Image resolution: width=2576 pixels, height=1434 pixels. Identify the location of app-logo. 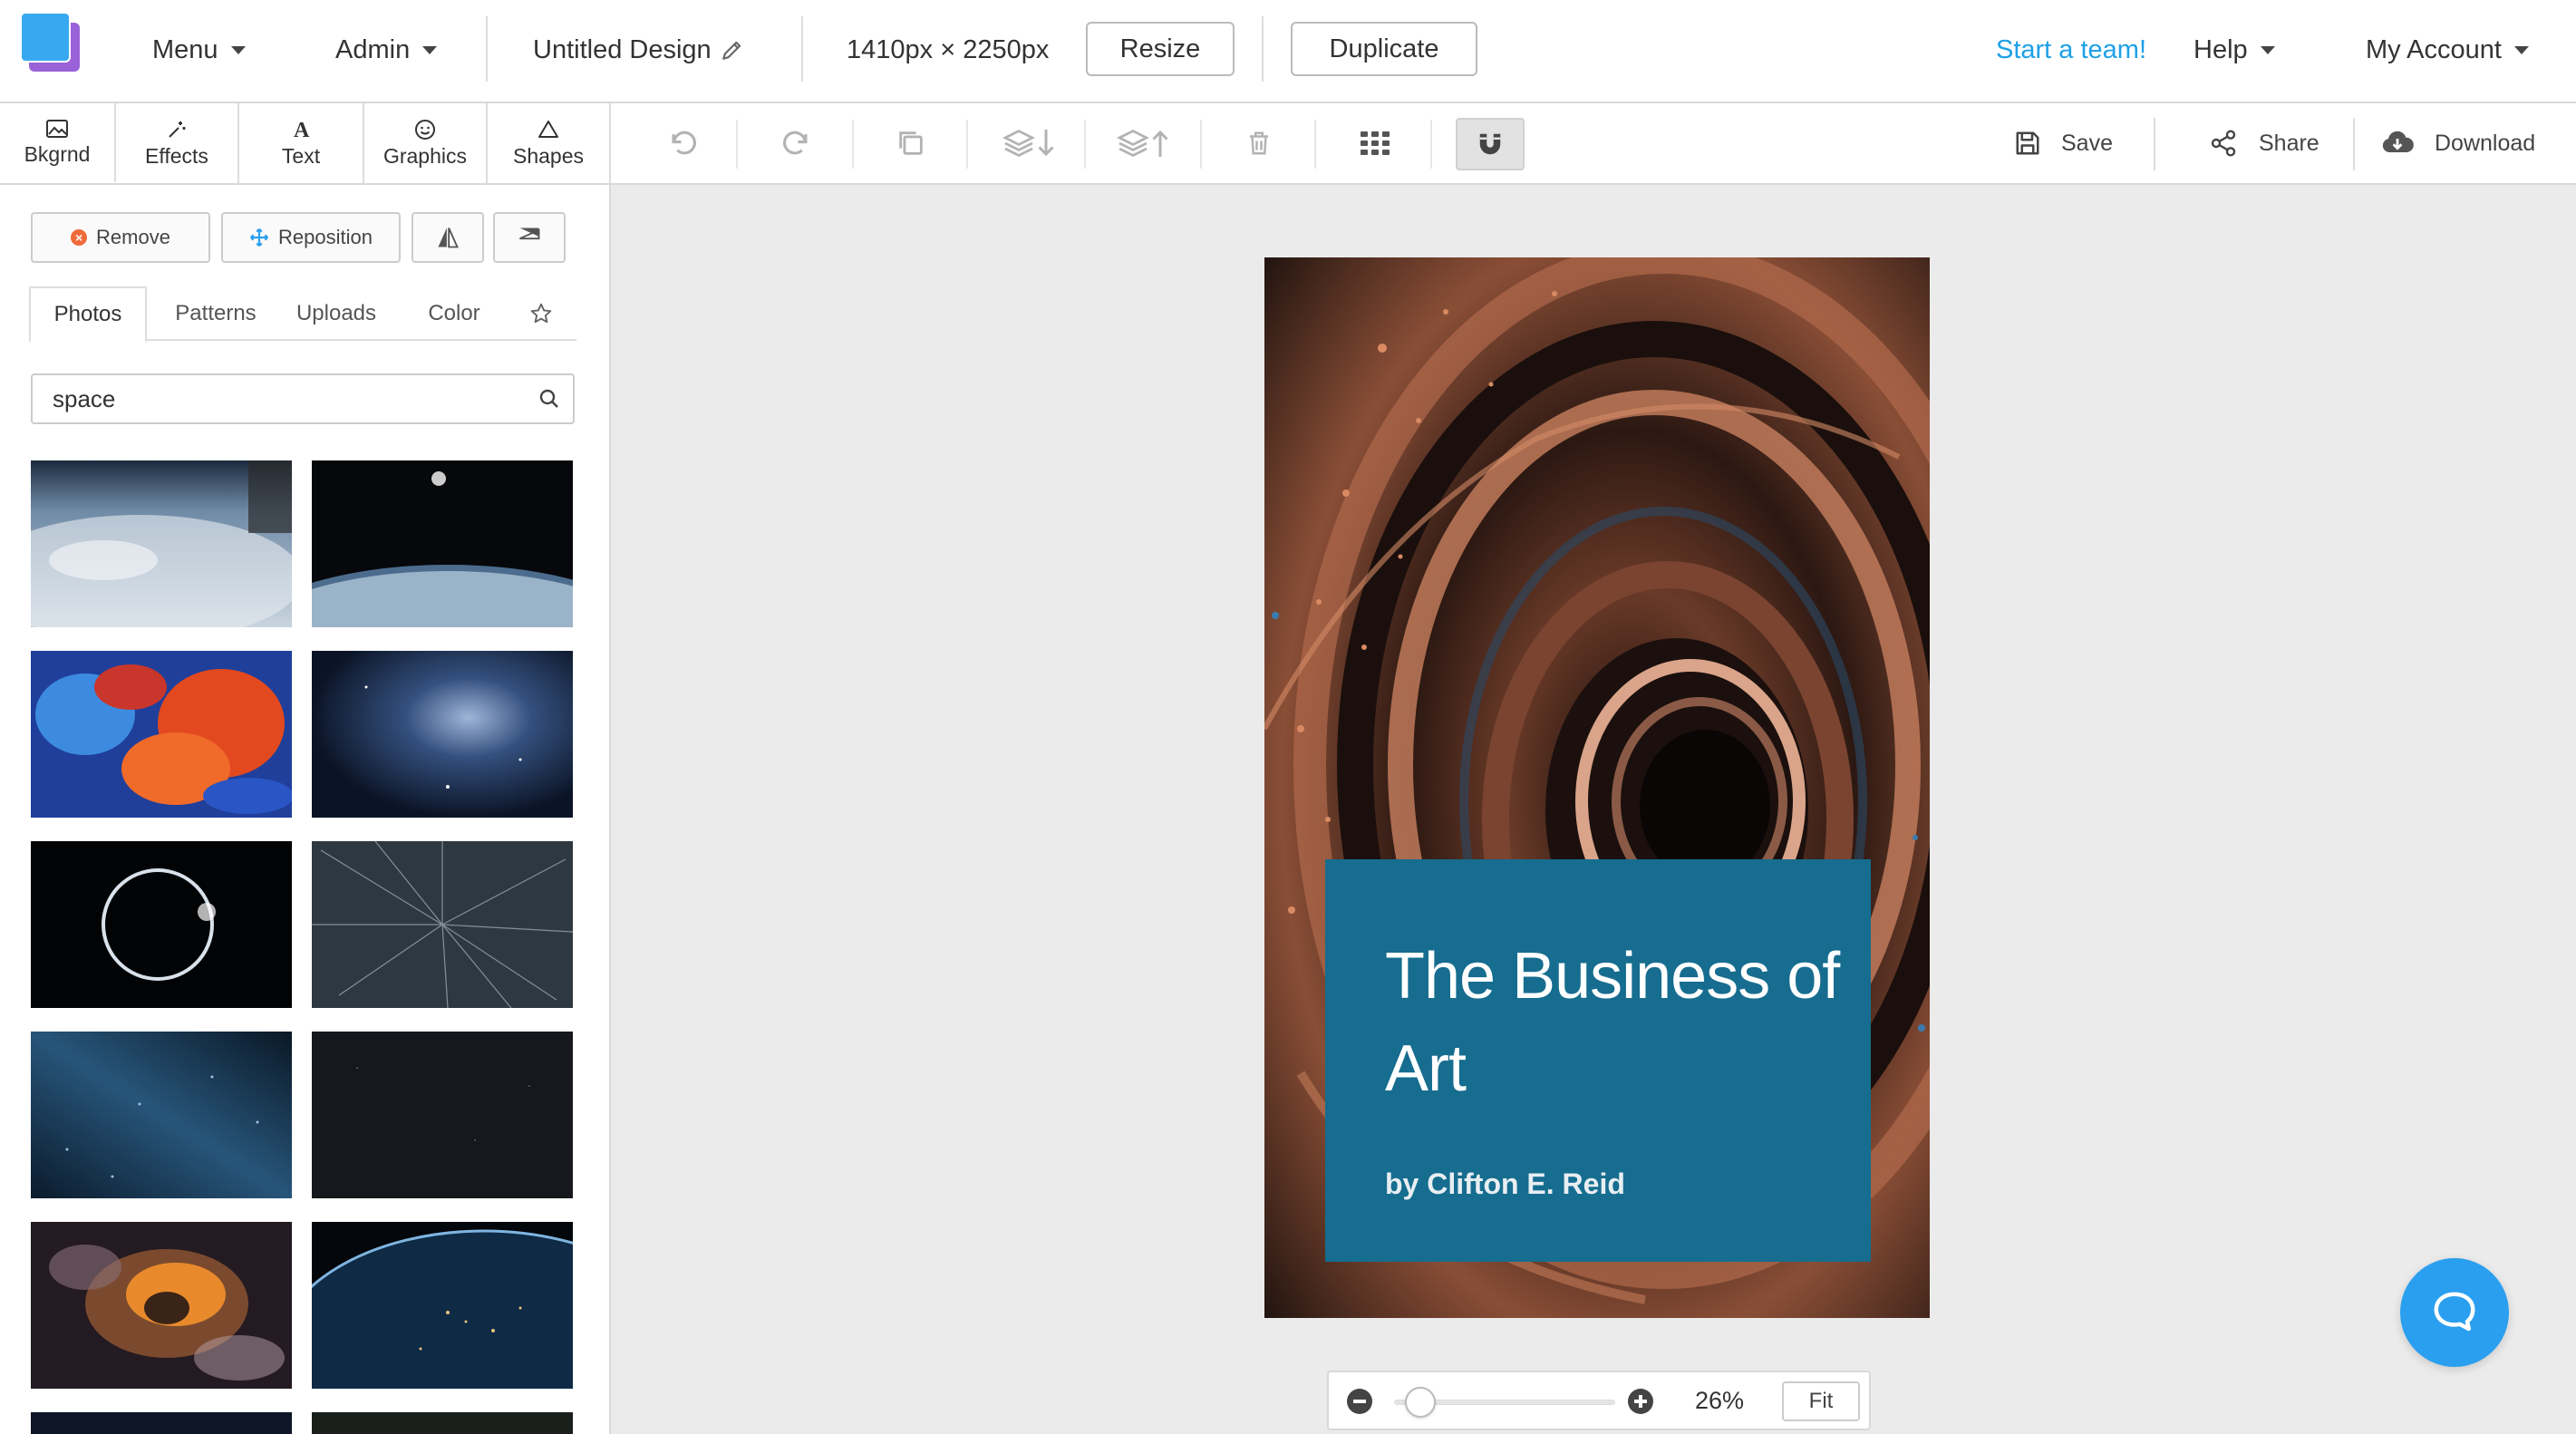
(50, 42).